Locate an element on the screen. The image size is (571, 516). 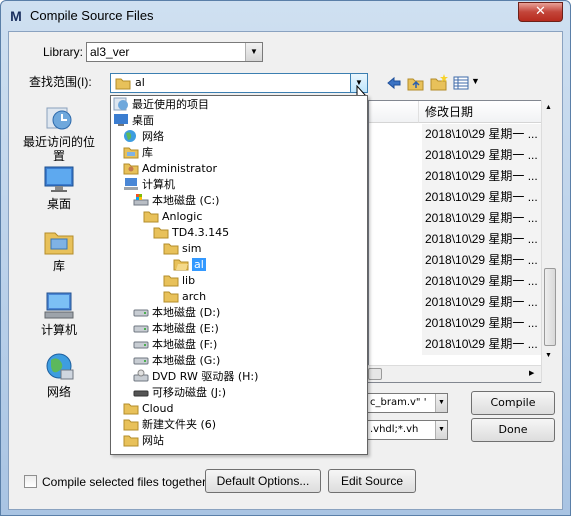
dropdown-item-lib: lib is located at coordinates (179, 281).